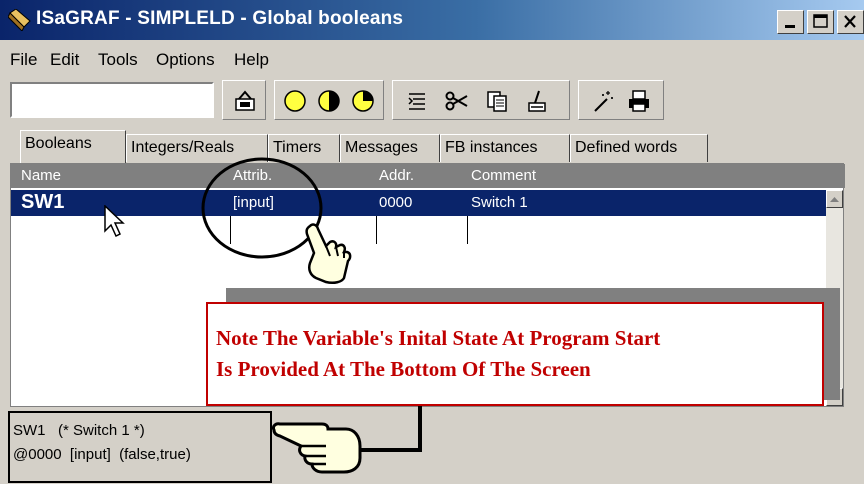 Image resolution: width=864 pixels, height=484 pixels. What do you see at coordinates (503, 175) in the screenshot?
I see `column-header-comment: Comment` at bounding box center [503, 175].